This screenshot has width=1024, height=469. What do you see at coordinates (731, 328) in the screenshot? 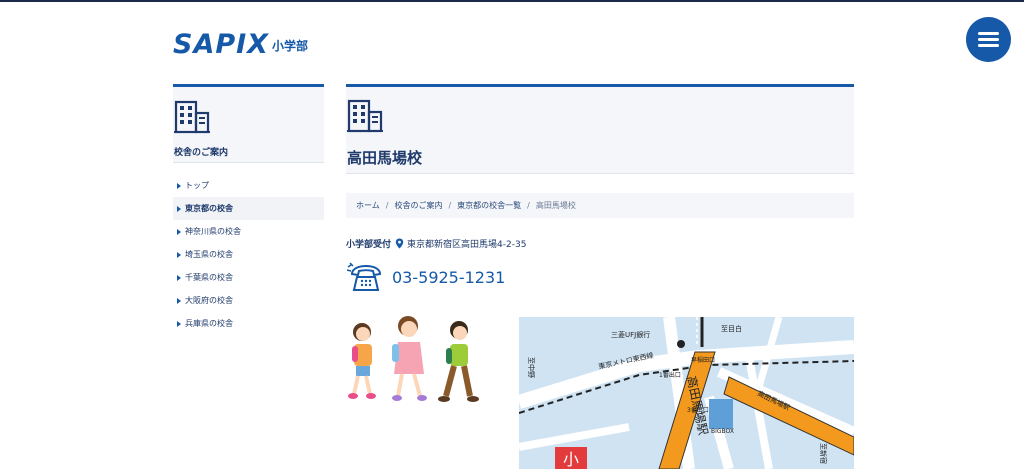
I see `map-label-mejiro: 至目白` at bounding box center [731, 328].